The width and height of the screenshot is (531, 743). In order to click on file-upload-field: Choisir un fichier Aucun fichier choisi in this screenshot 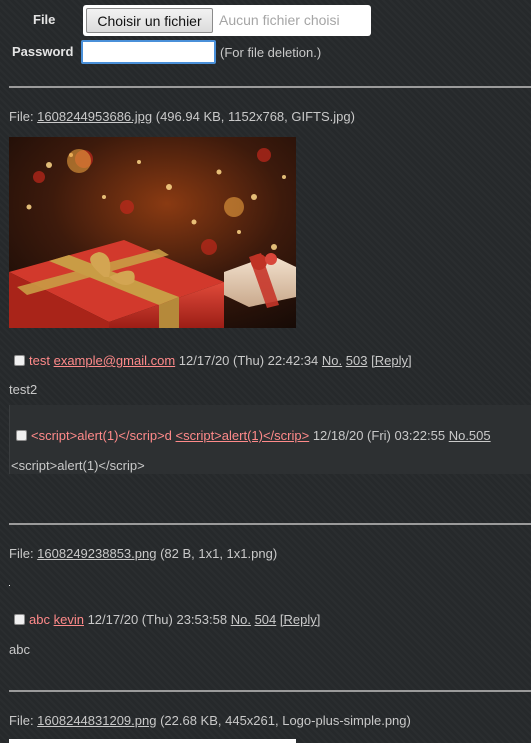, I will do `click(227, 20)`.